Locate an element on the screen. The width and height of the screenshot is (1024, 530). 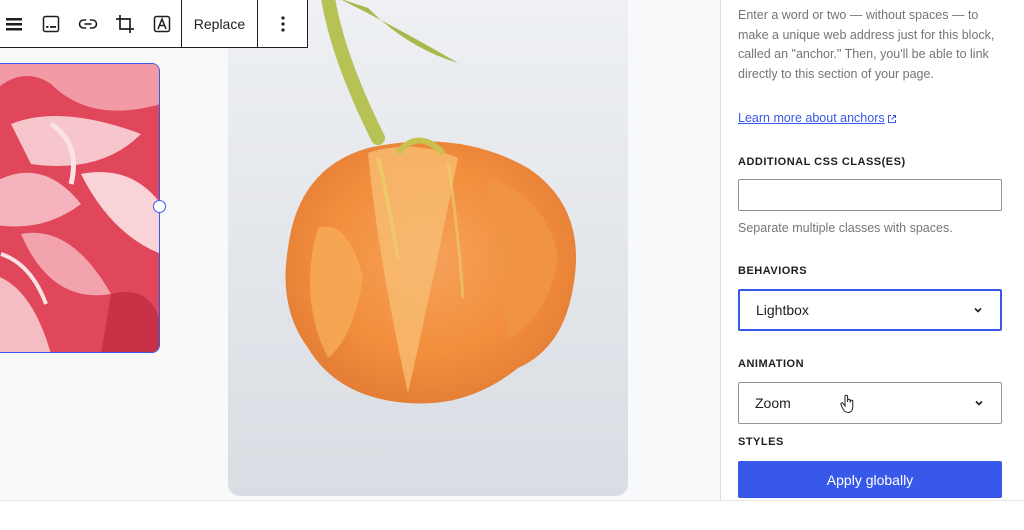
behaviors-select: Lightbox is located at coordinates (870, 310).